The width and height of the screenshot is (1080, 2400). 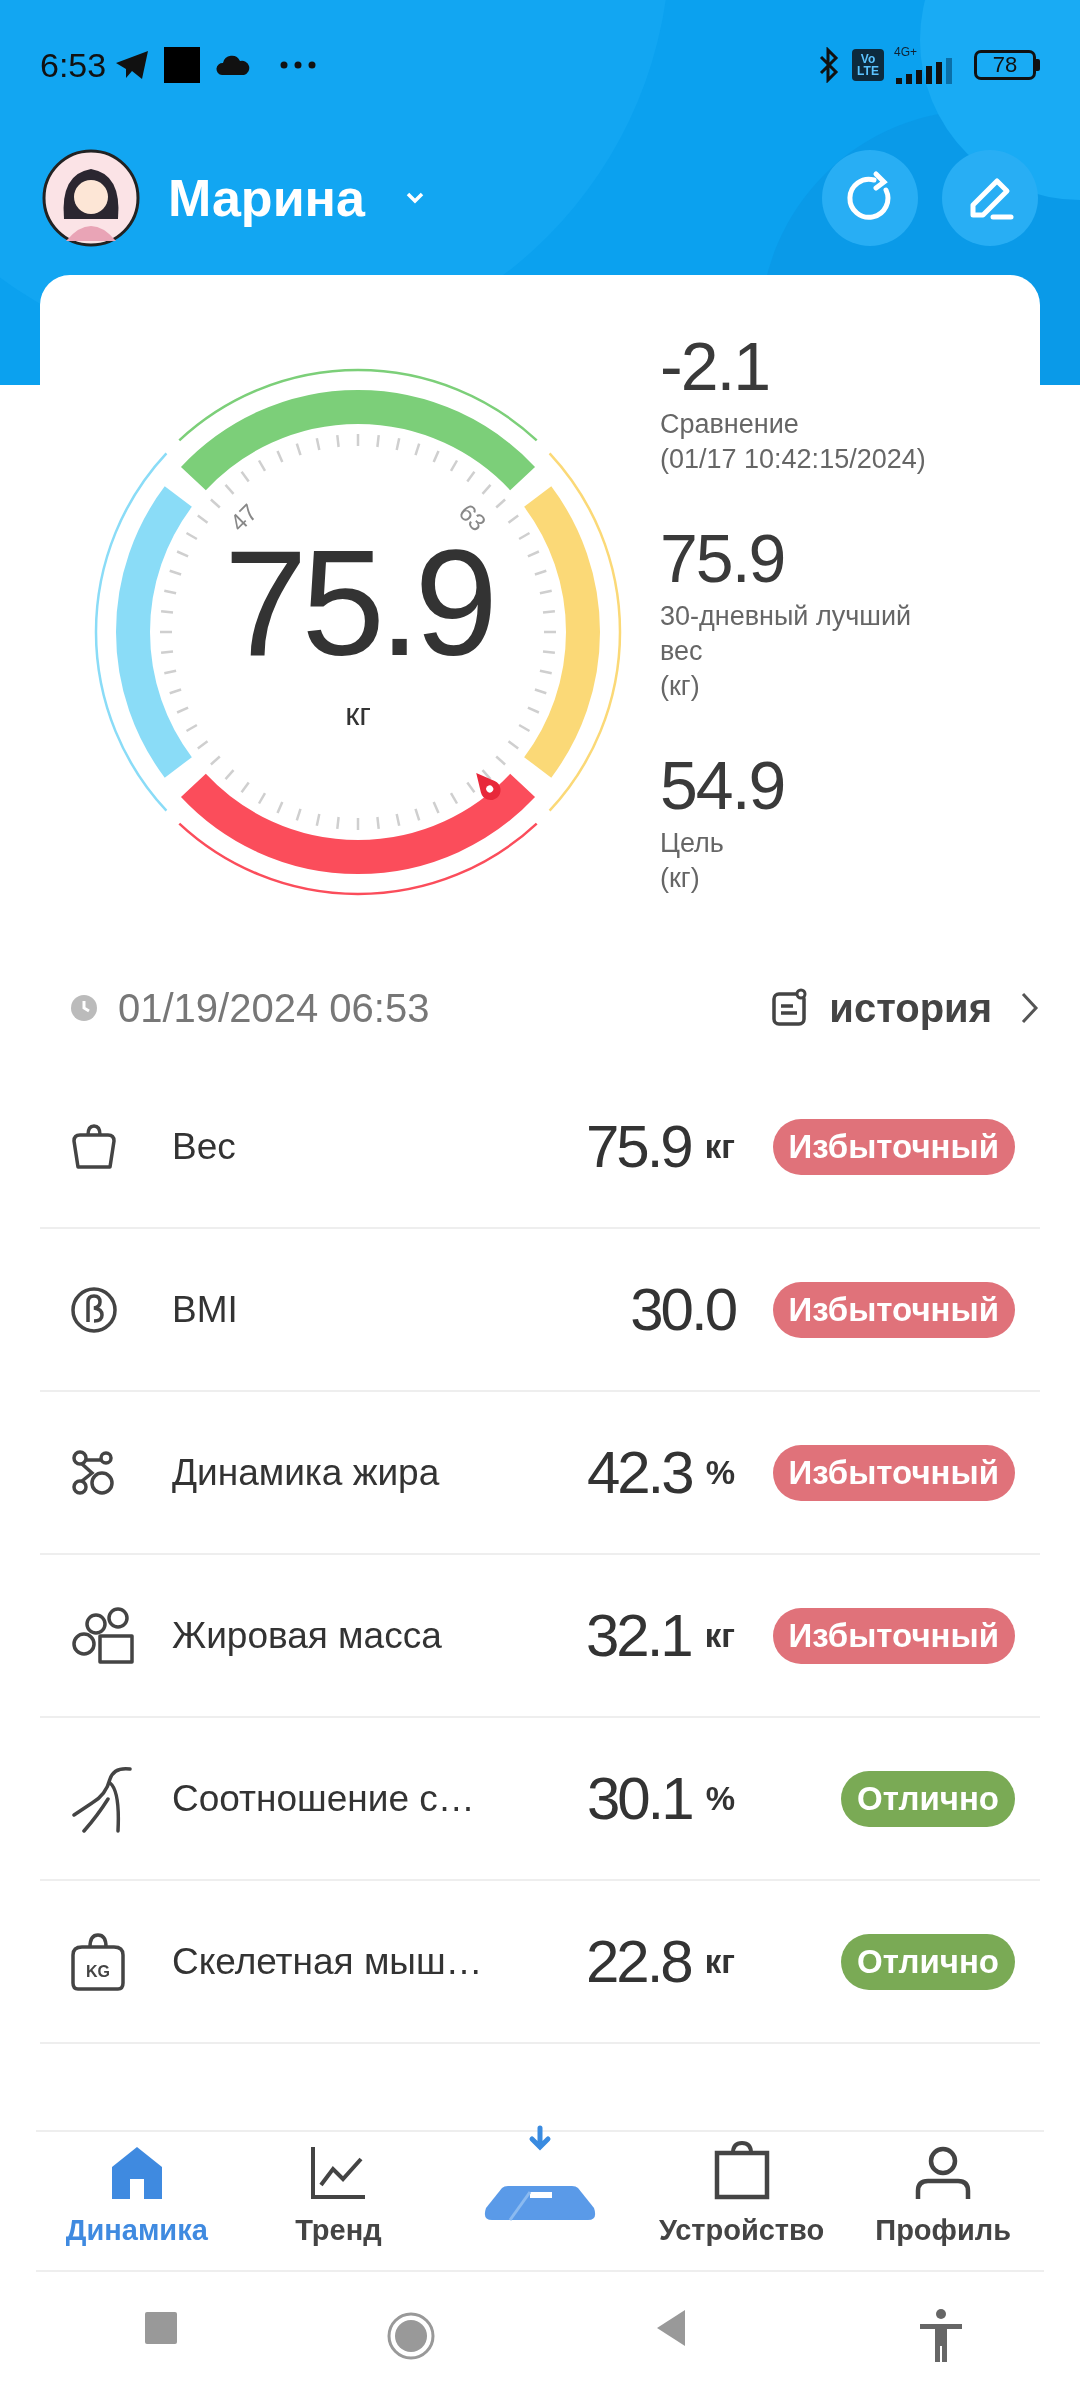 What do you see at coordinates (306, 1472) in the screenshot?
I see `metric-name: Динамика жира` at bounding box center [306, 1472].